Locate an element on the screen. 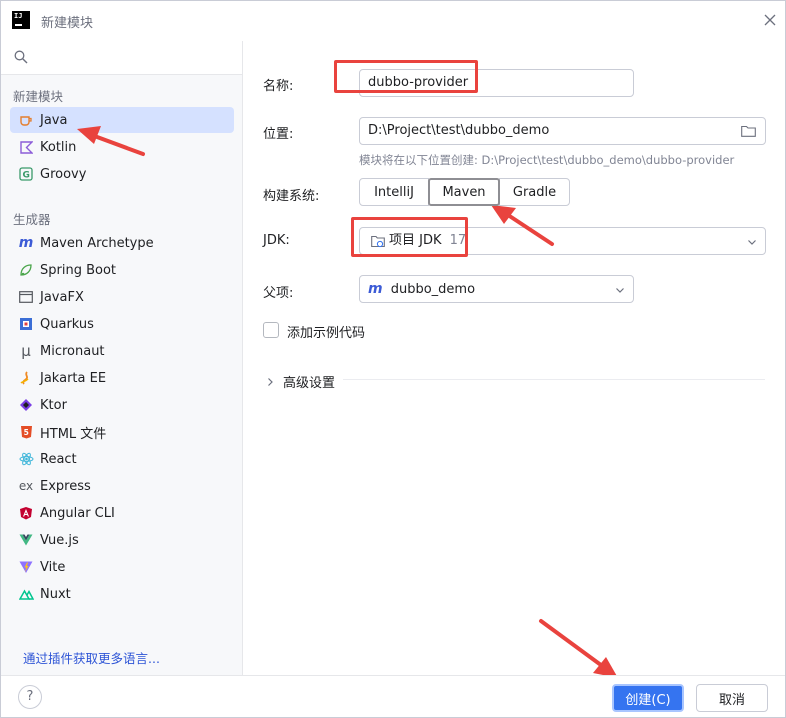 Image resolution: width=786 pixels, height=718 pixels. sidebar-item-ktor: Ktor is located at coordinates (122, 405).